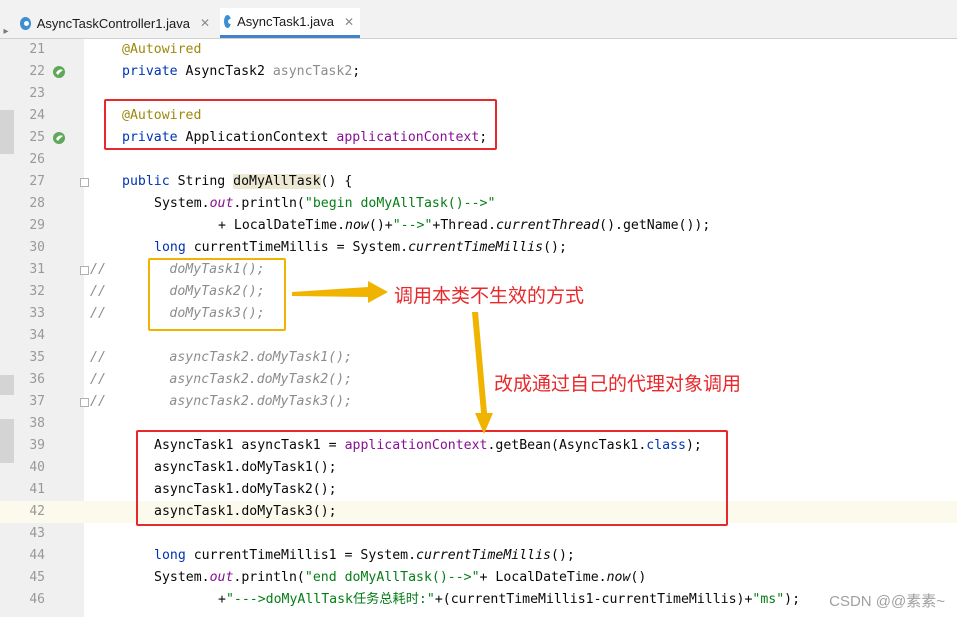  I want to click on line-number: 35, so click(37, 357).